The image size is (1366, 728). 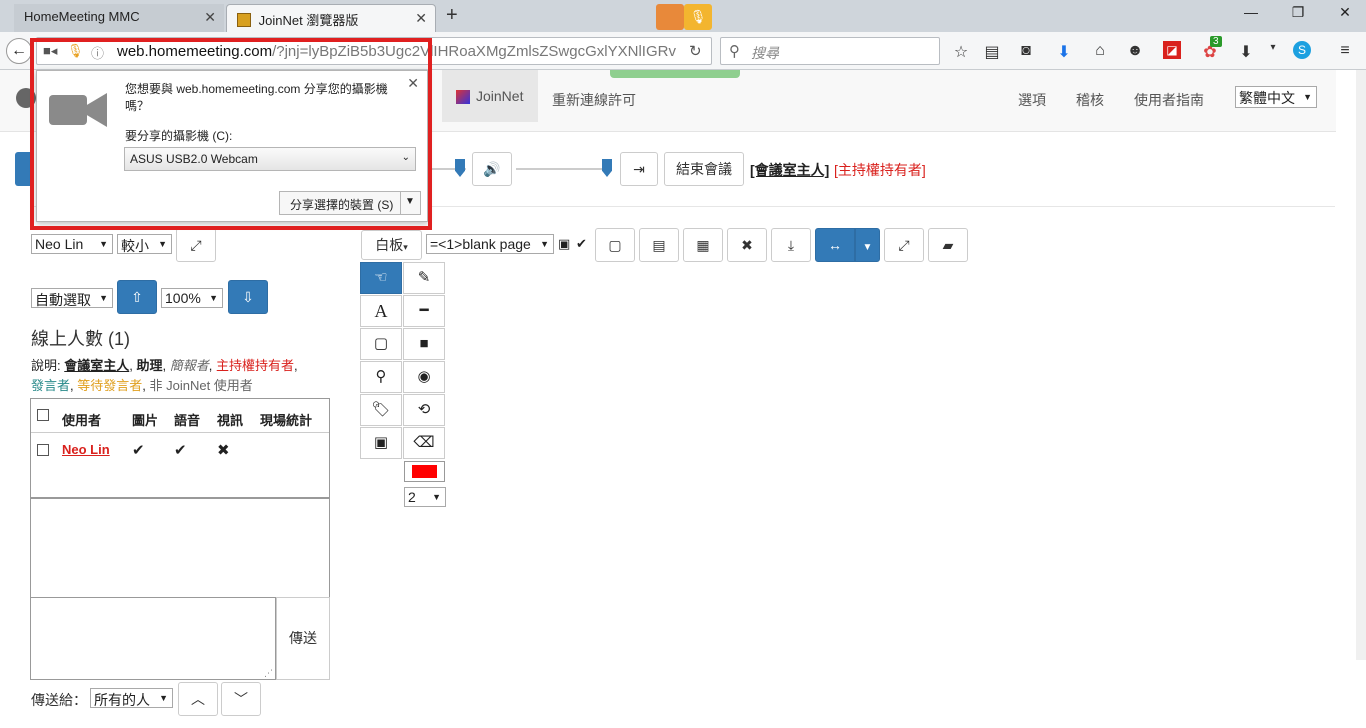 I want to click on row-checkbox, so click(x=43, y=450).